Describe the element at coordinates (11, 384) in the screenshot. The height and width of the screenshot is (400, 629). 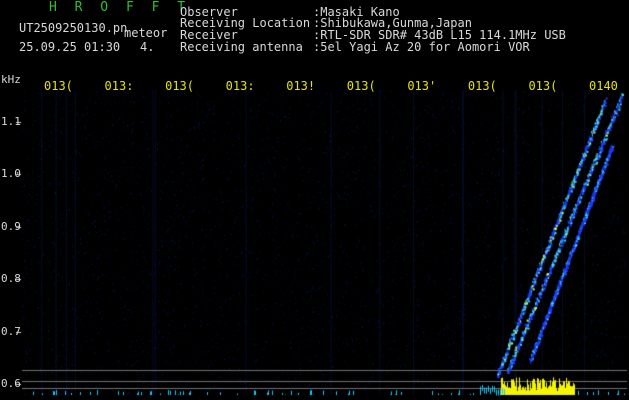
I see `y-tick-label: 0.6` at that location.